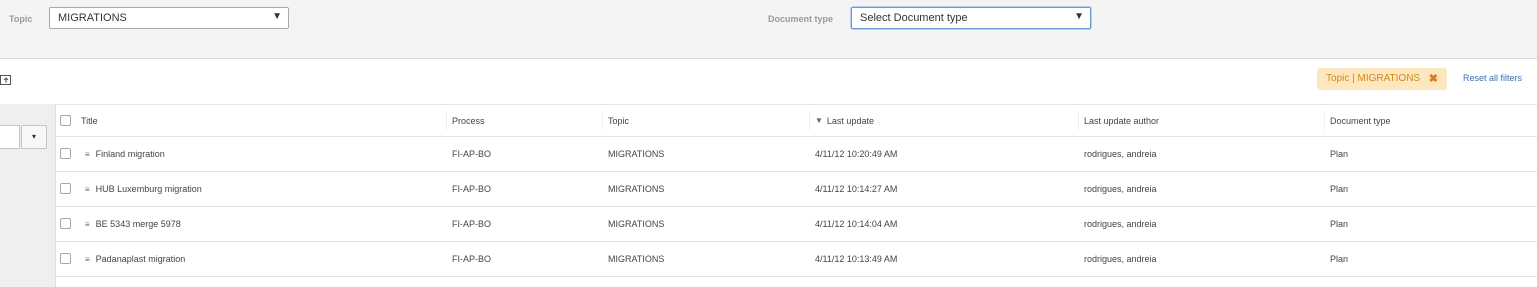 The width and height of the screenshot is (1537, 287). What do you see at coordinates (21, 19) in the screenshot?
I see `topic-filter-label: Topic` at bounding box center [21, 19].